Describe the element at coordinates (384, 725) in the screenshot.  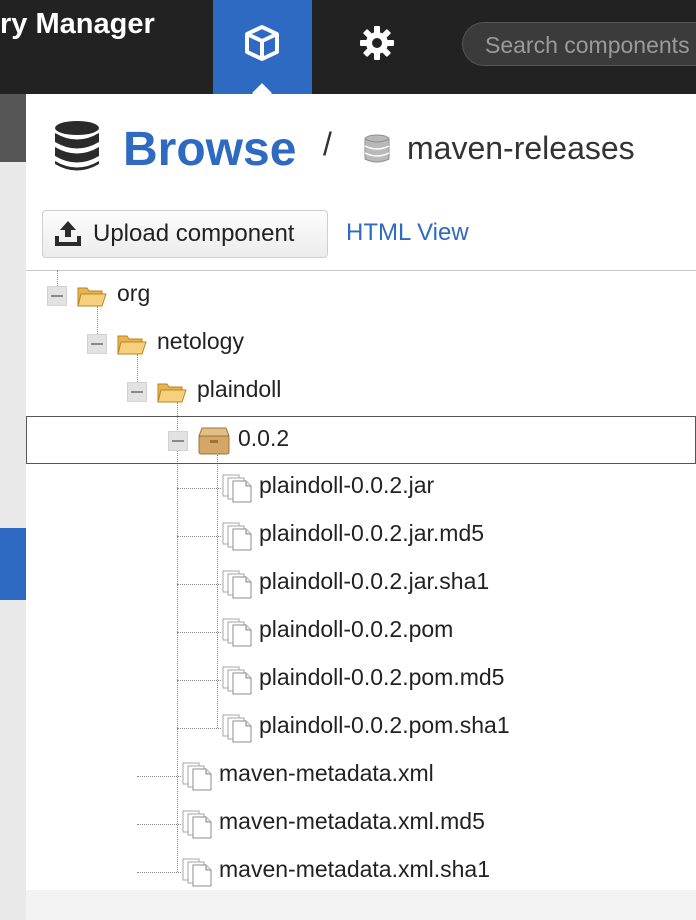
I see `tree-node-label: plaindoll-0.0.2.pom.sha1` at that location.